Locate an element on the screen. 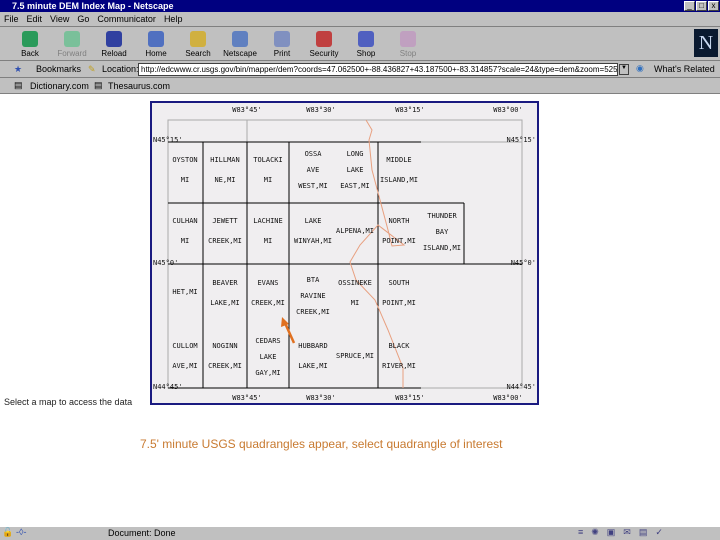 This screenshot has height=540, width=720. quadrangle-cell: CULHAN MI is located at coordinates (184, 231).